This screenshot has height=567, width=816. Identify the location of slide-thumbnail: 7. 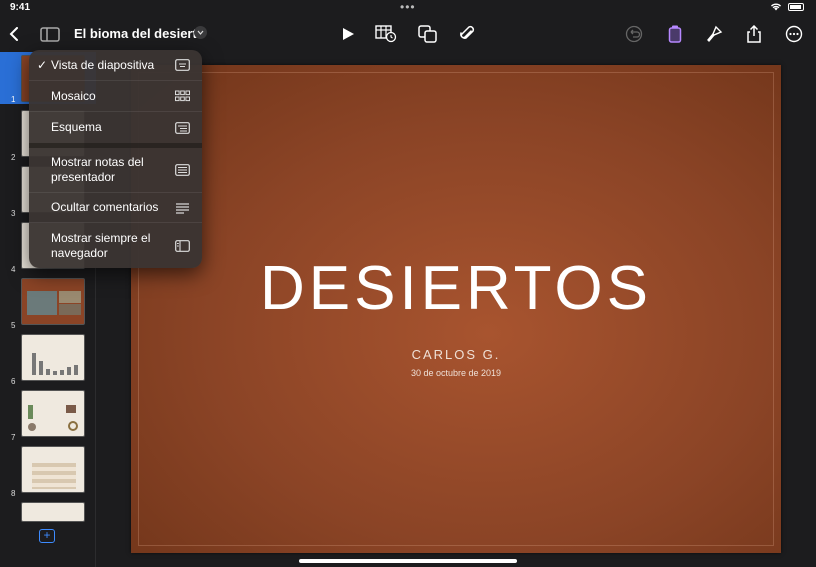
(48, 416).